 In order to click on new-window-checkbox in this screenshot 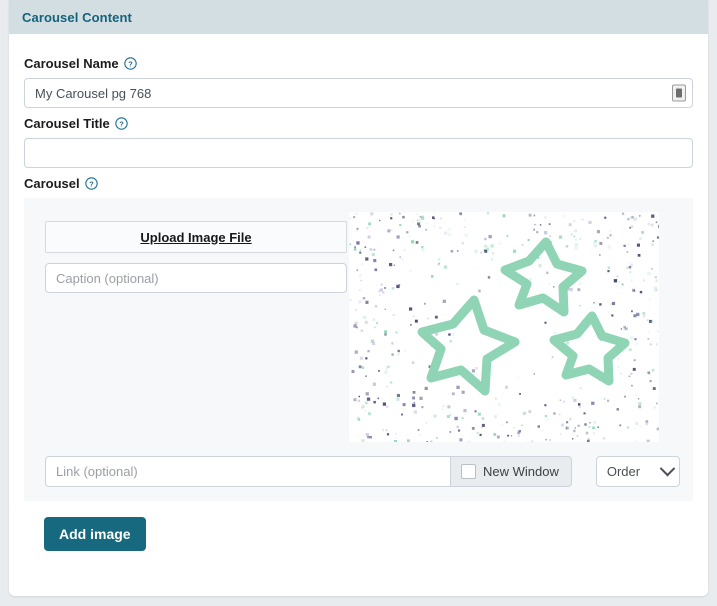, I will do `click(468, 471)`.